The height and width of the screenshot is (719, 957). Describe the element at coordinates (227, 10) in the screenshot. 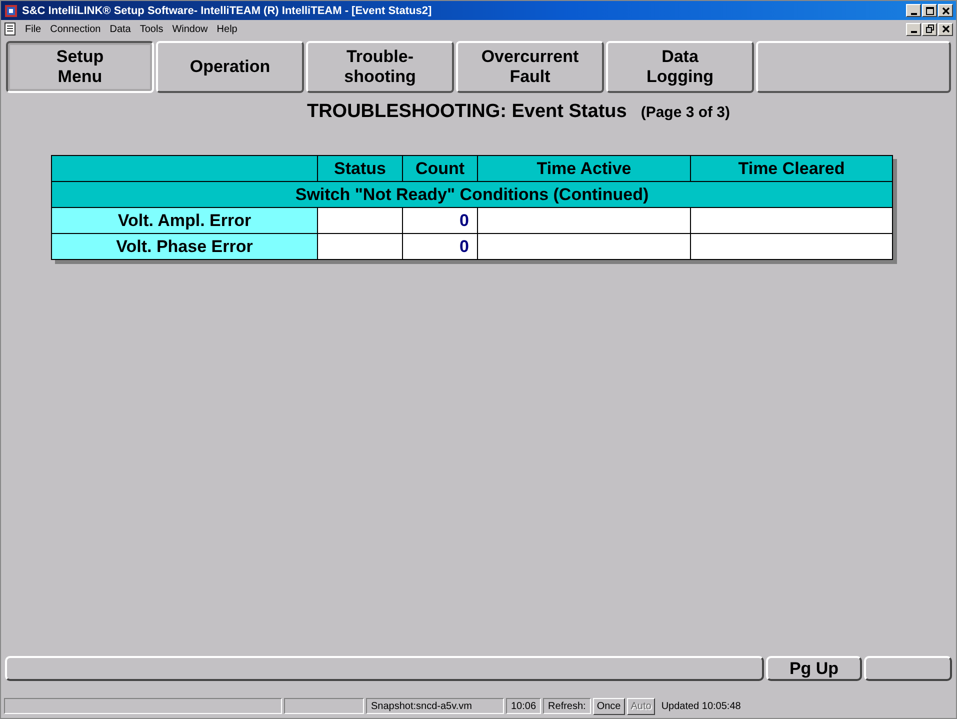

I see `window-title: S&C IntelliLINK® Setup Software- IntelliTEAM (R) IntelliTEAM - [Event Status2]` at that location.